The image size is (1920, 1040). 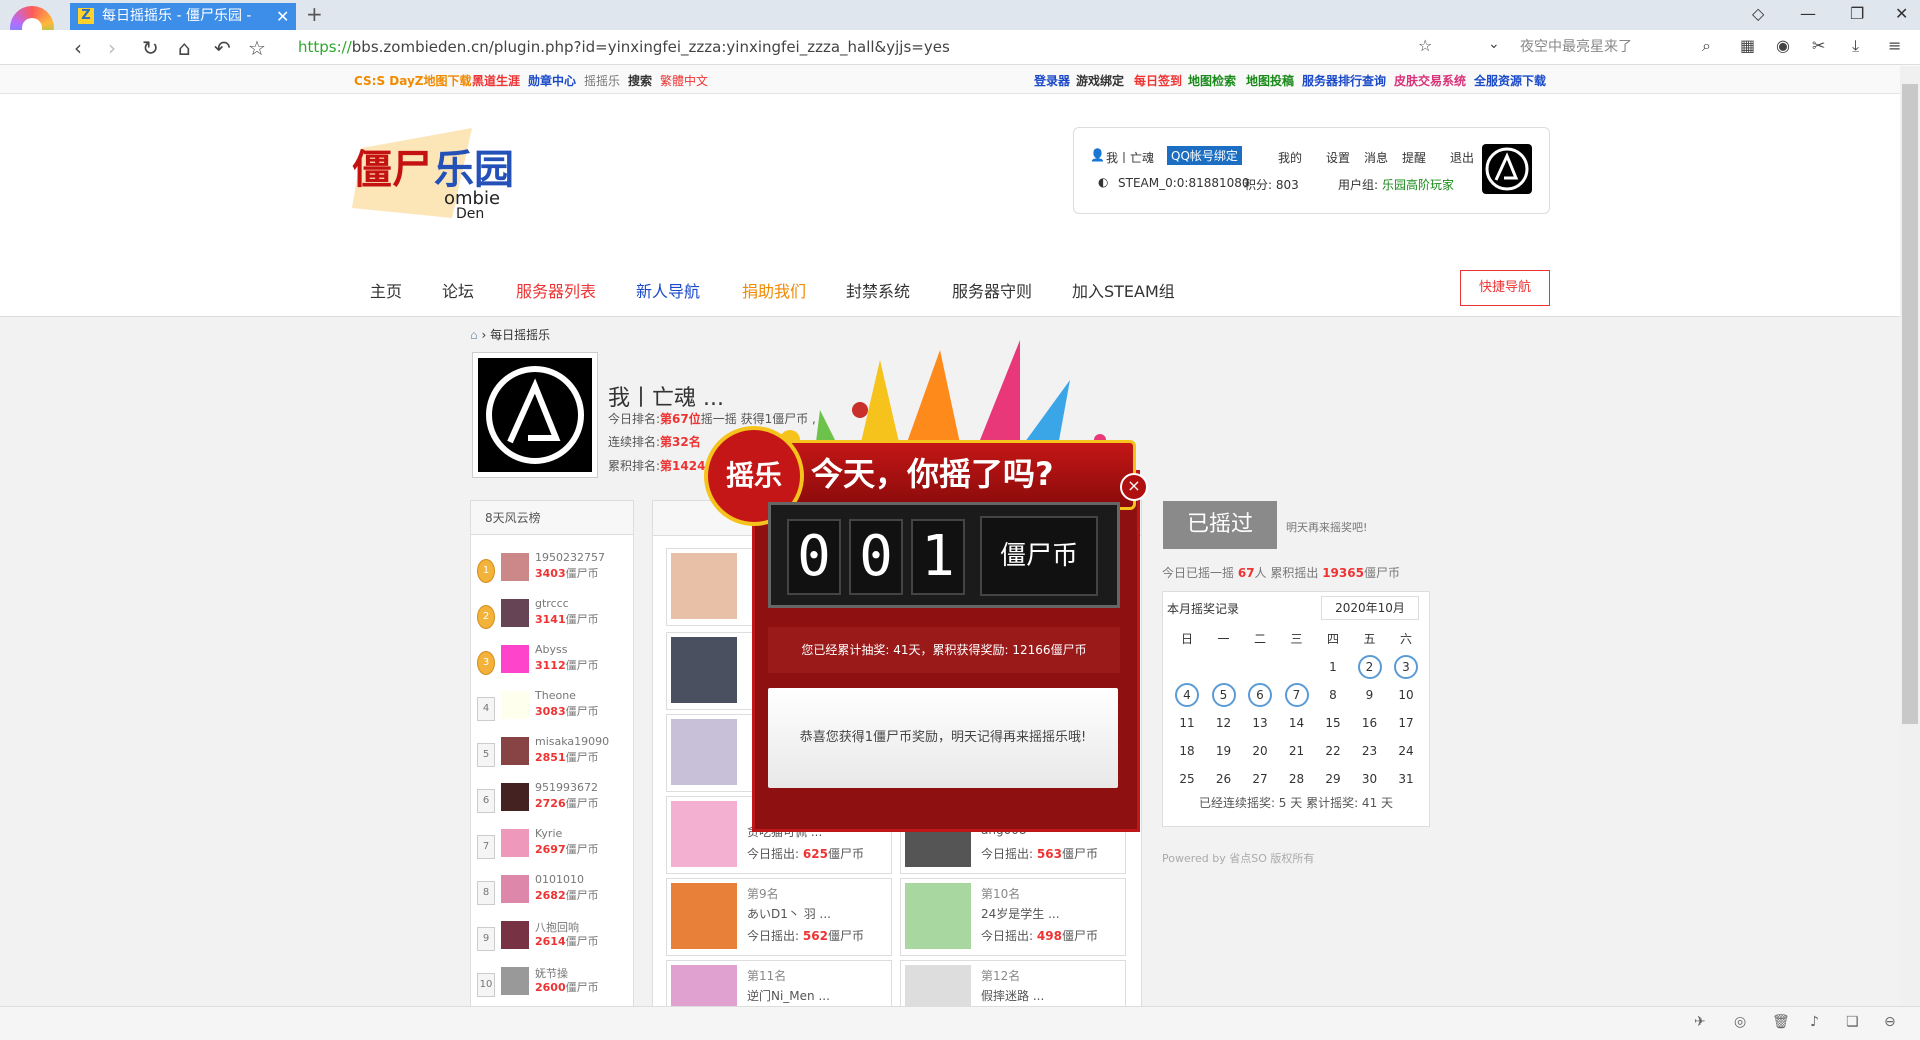 I want to click on undo-icon: ↶, so click(x=222, y=48).